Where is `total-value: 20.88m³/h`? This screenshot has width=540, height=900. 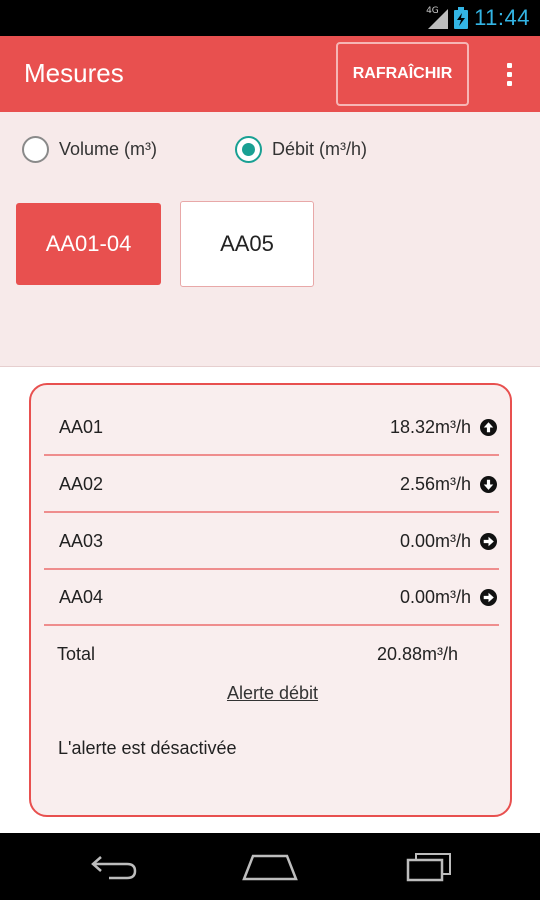 total-value: 20.88m³/h is located at coordinates (417, 653).